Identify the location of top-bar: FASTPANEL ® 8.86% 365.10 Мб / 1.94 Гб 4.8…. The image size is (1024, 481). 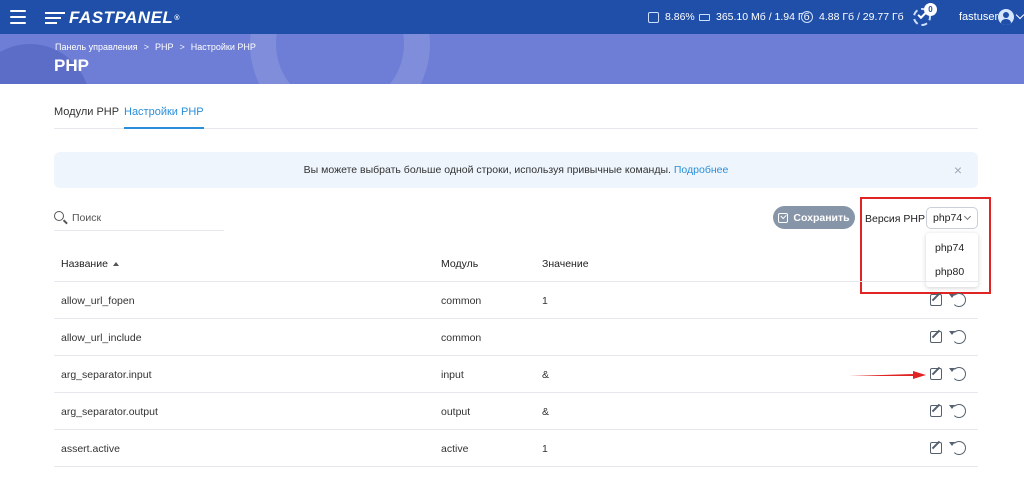
(512, 17).